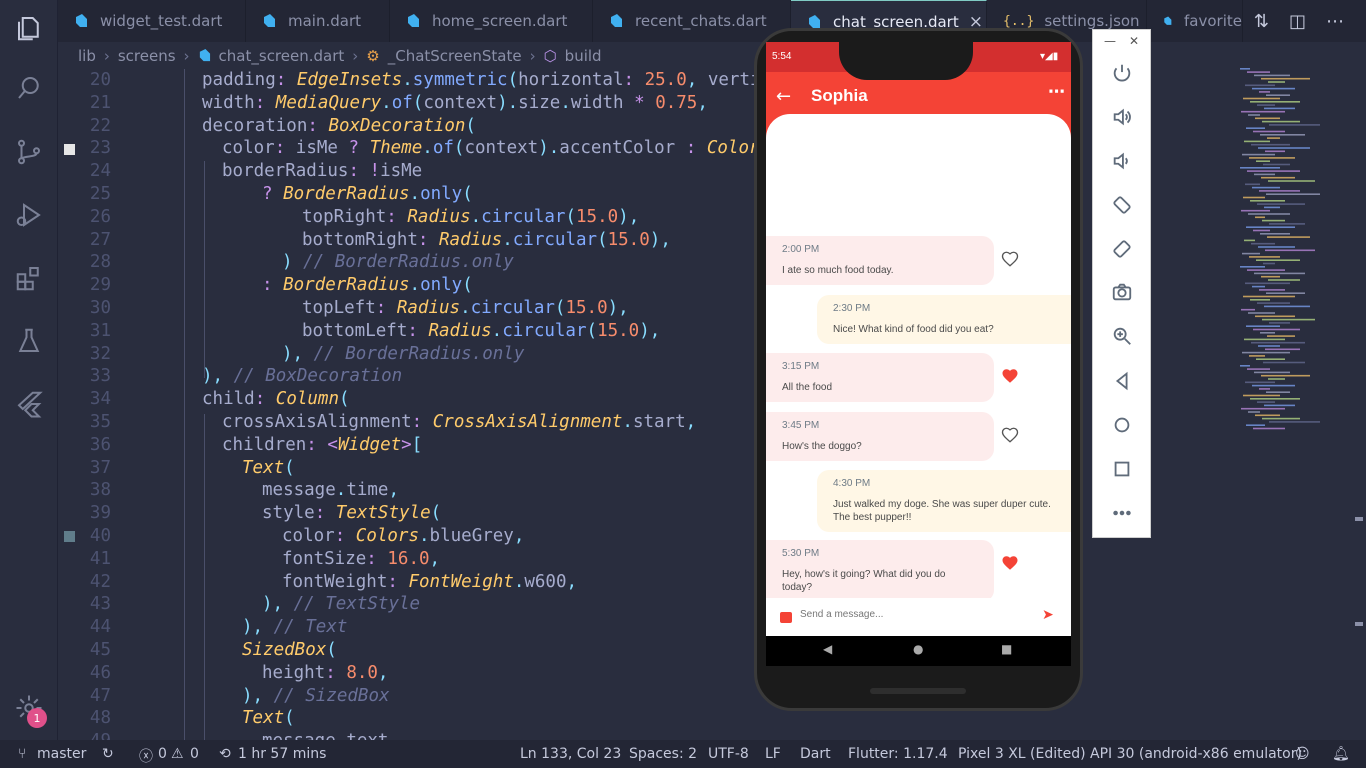 The width and height of the screenshot is (1366, 768). I want to click on testing-icon, so click(29, 341).